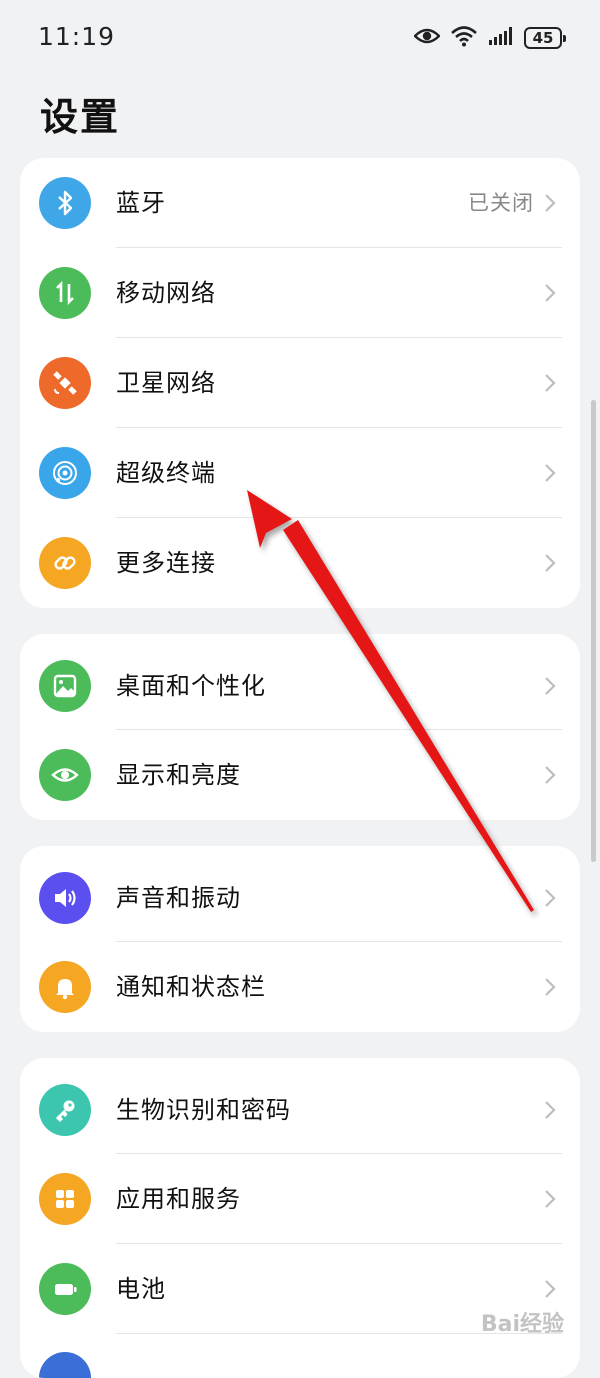 The width and height of the screenshot is (600, 1378). What do you see at coordinates (390, 701) in the screenshot?
I see `annotation-arrow-icon` at bounding box center [390, 701].